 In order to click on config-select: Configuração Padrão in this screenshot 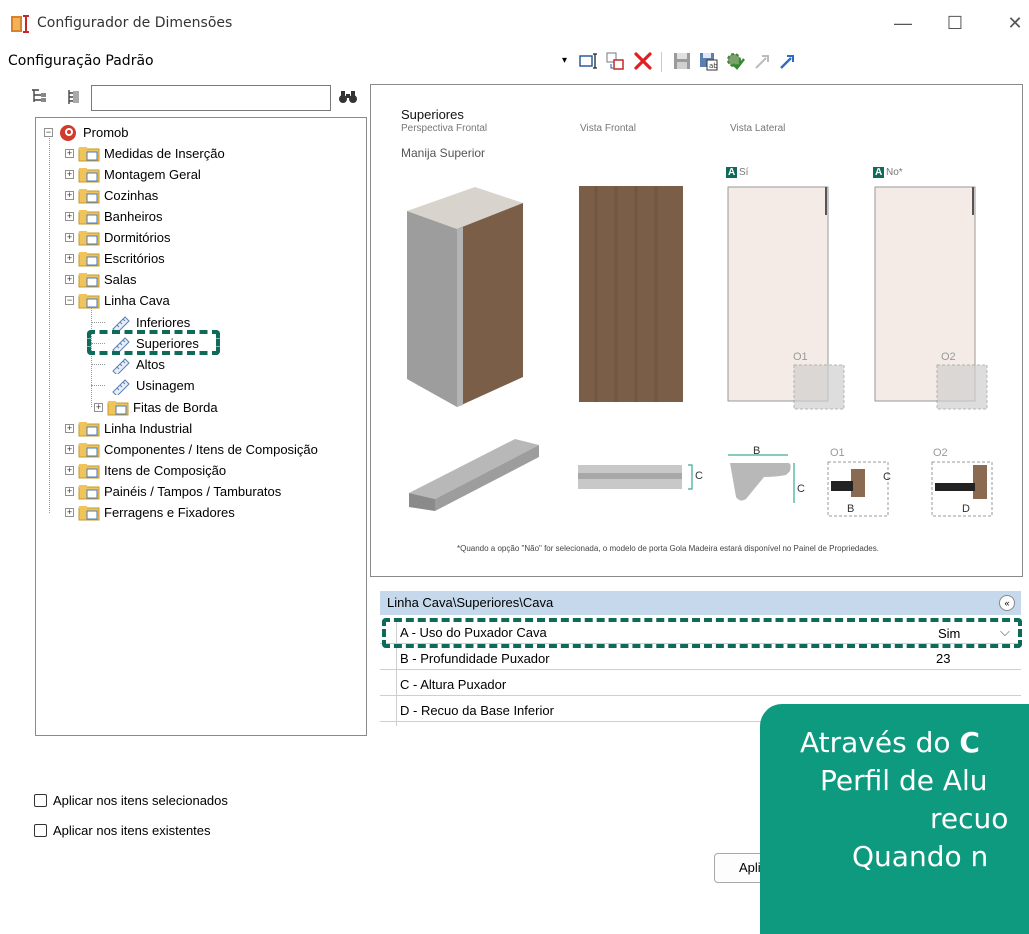, I will do `click(81, 61)`.